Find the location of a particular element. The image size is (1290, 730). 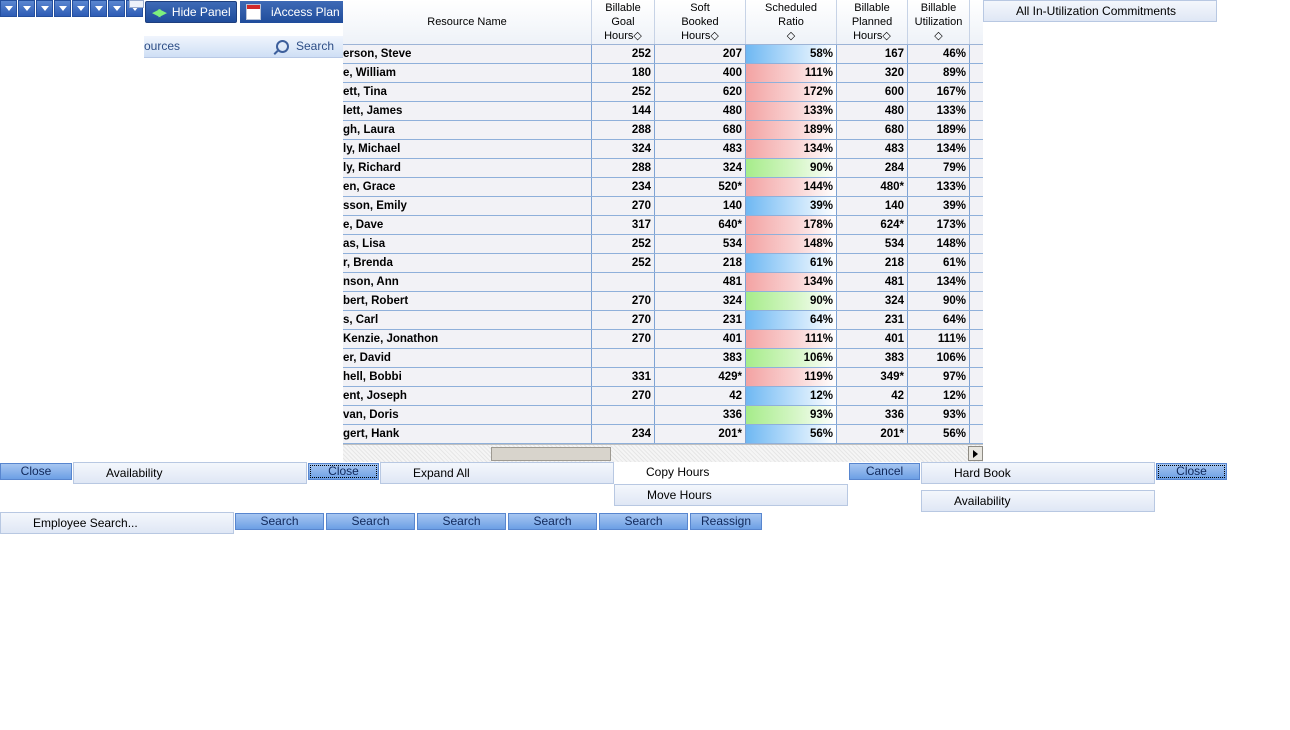

cell-soft: 42 is located at coordinates (700, 396).